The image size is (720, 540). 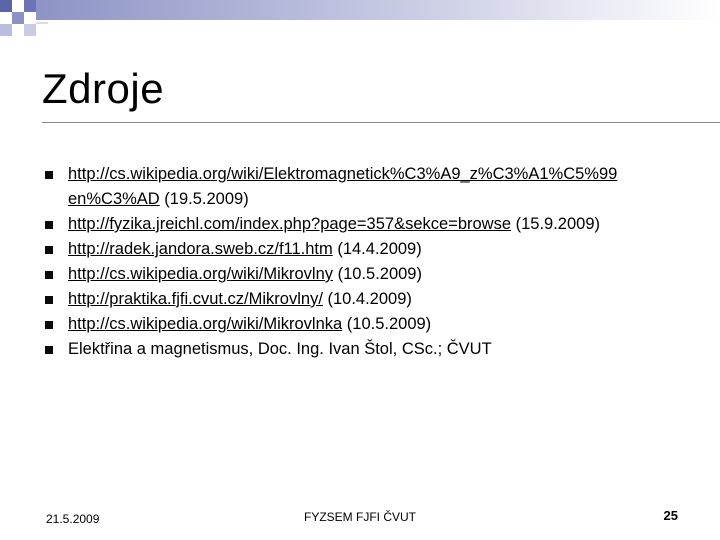 What do you see at coordinates (200, 249) in the screenshot?
I see `source-link: http://radek.jandora.sweb.cz/f11.htm` at bounding box center [200, 249].